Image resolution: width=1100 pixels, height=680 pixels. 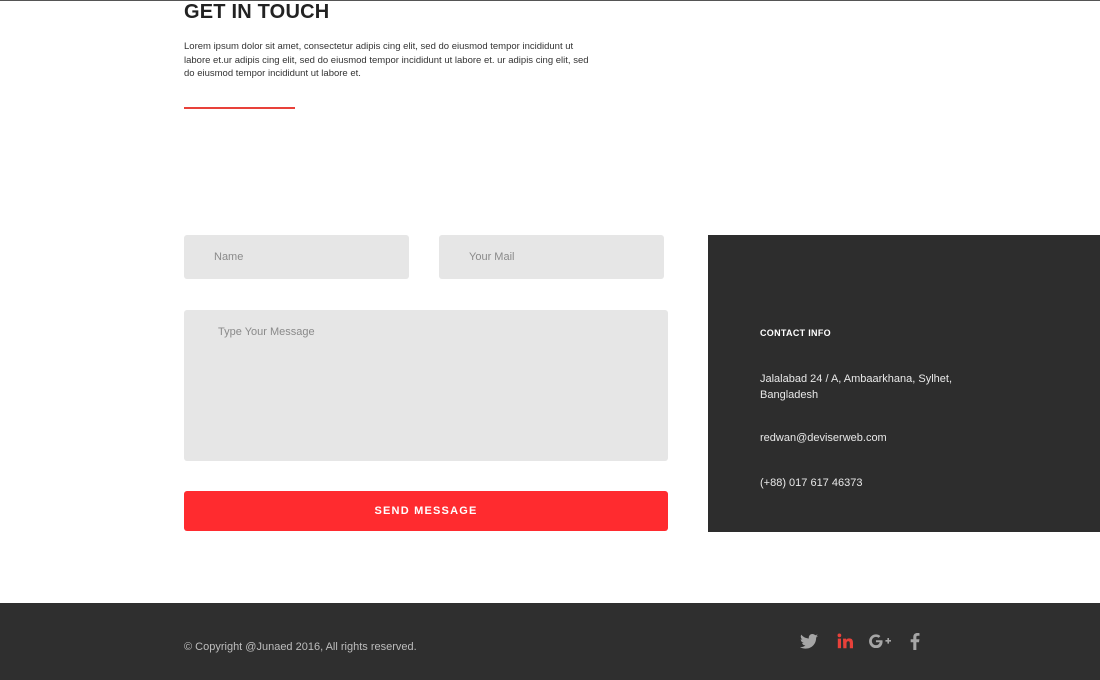 I want to click on send-message-button: SEND MESSAGE, so click(x=426, y=511).